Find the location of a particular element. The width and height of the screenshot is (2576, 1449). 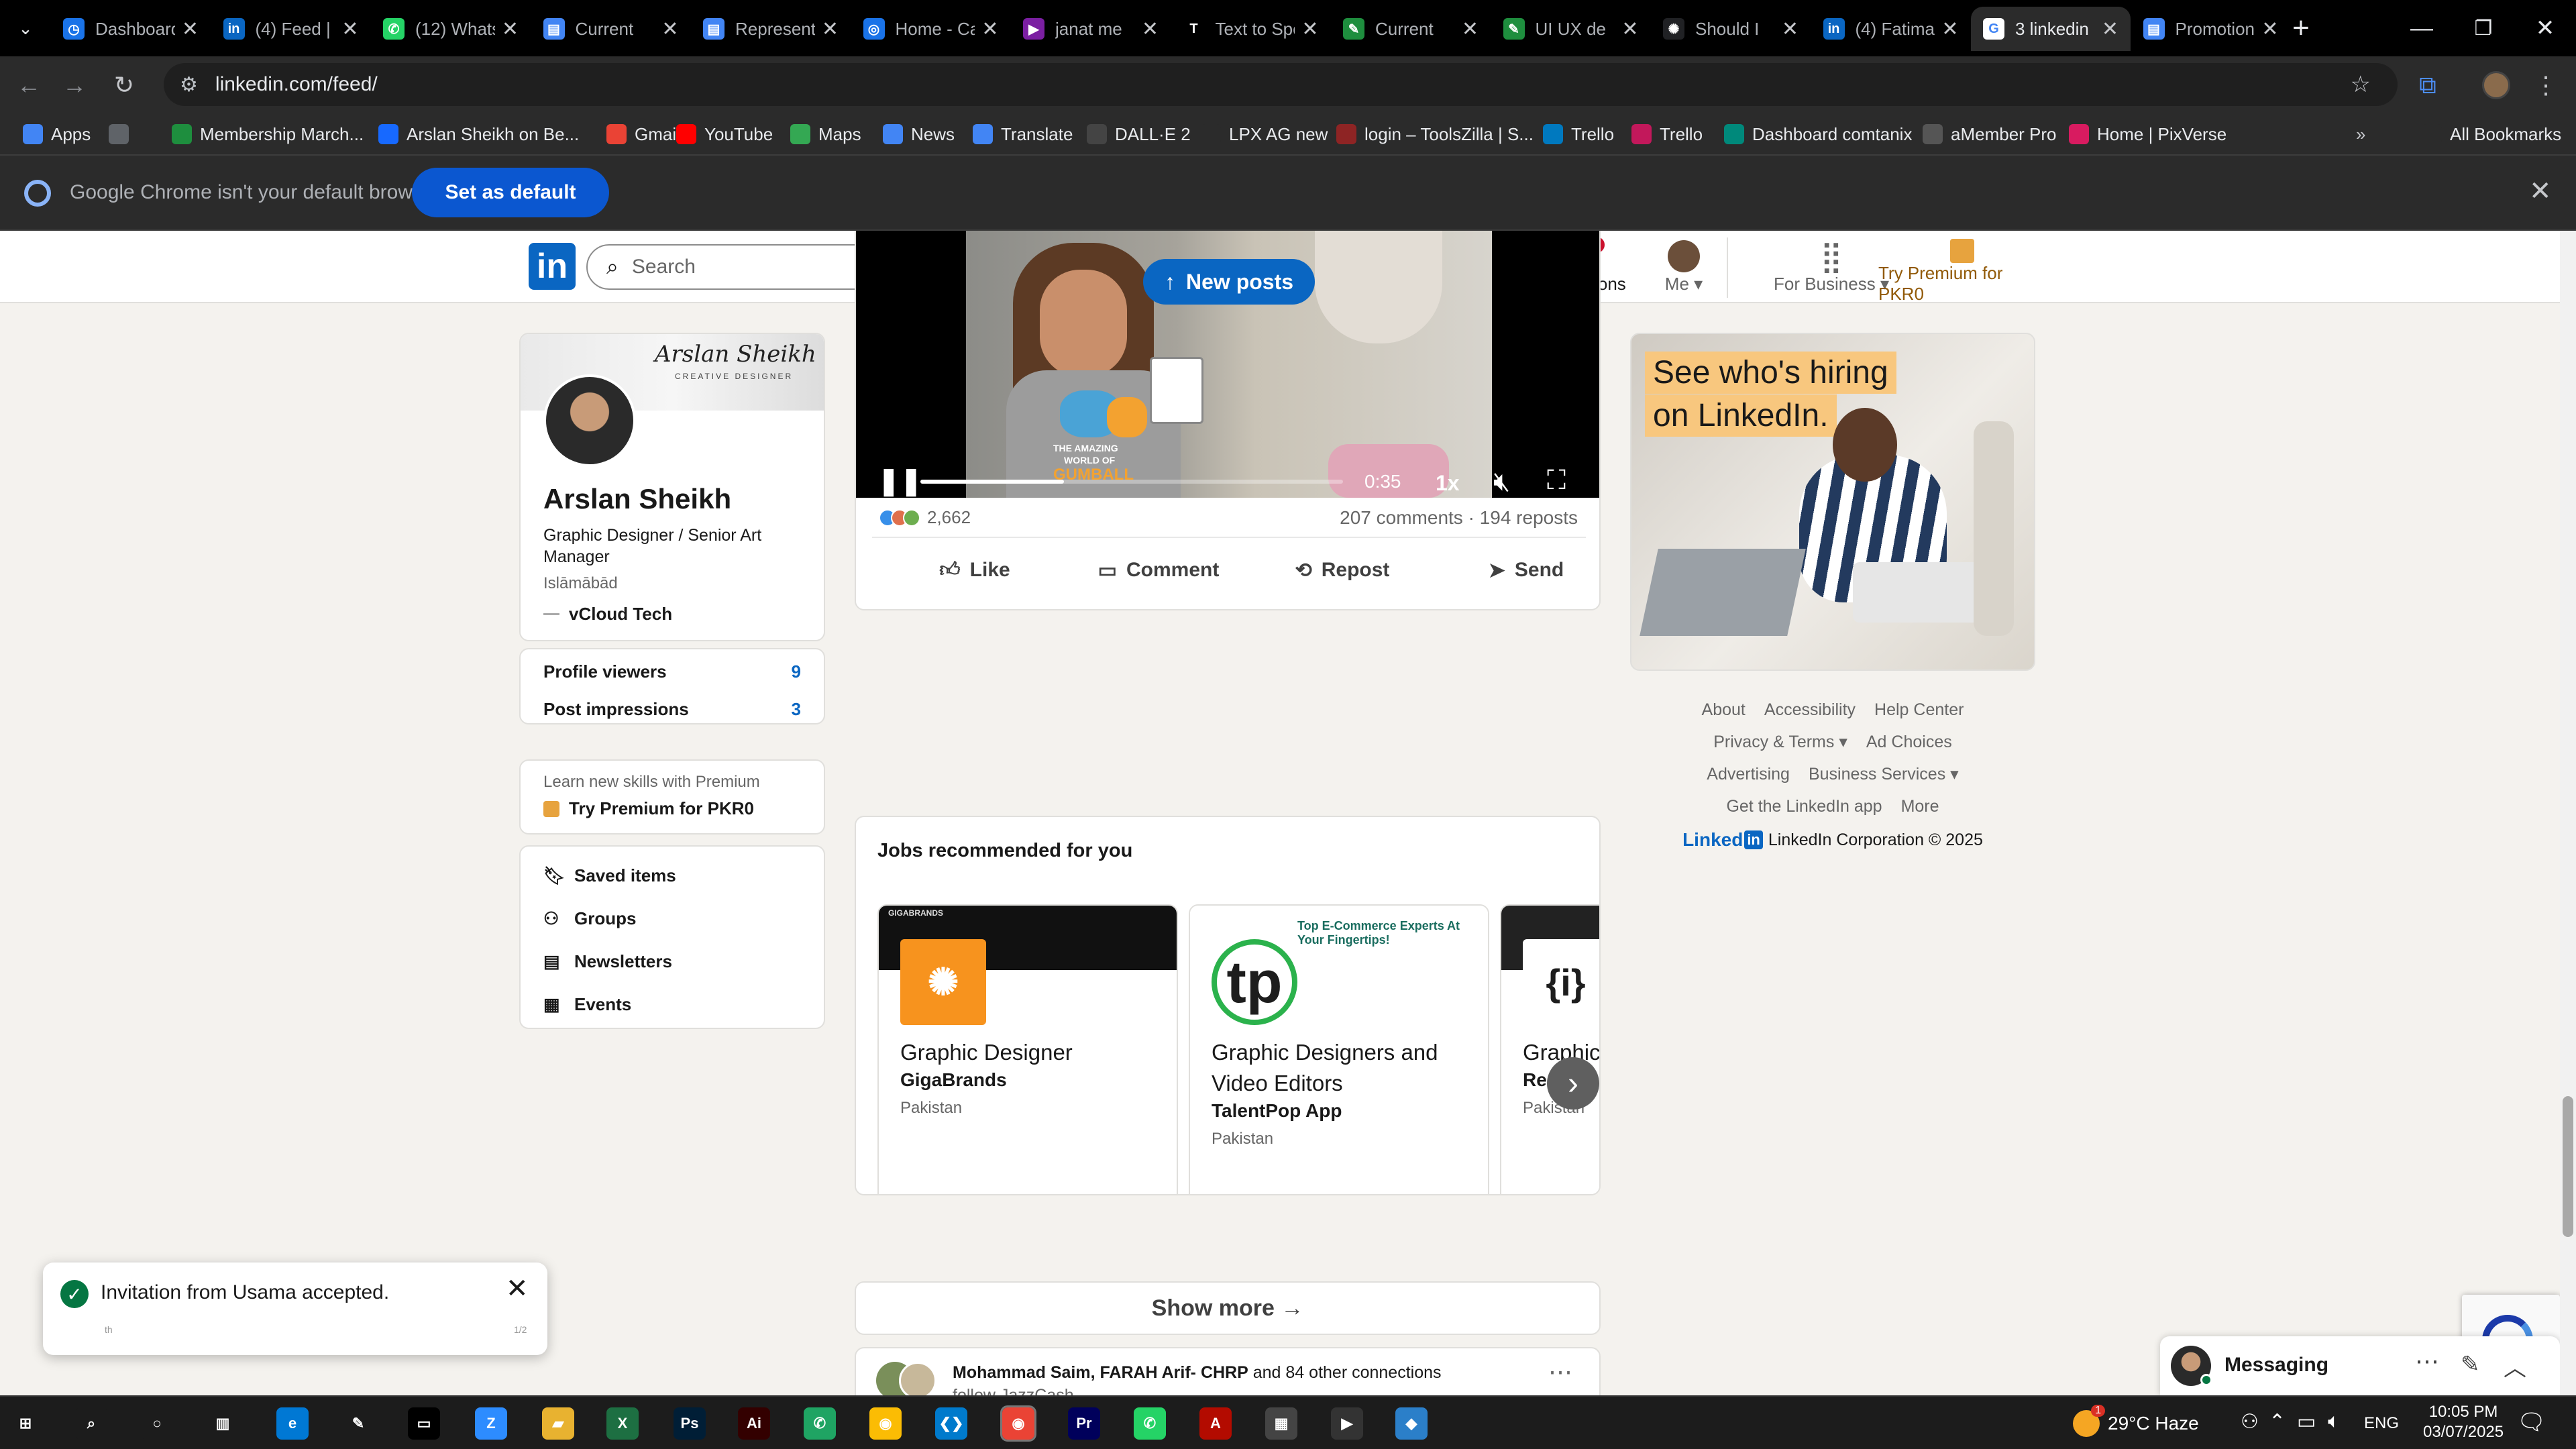

acrobat-icon: A is located at coordinates (1215, 1423).